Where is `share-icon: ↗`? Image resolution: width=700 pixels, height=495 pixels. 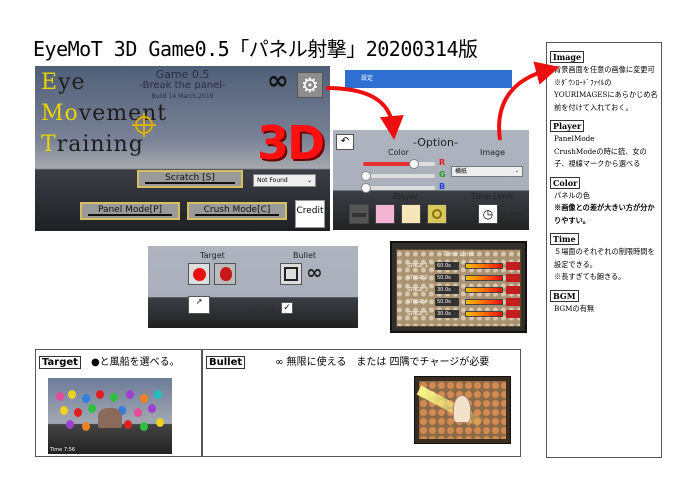
share-icon: ↗ is located at coordinates (199, 305).